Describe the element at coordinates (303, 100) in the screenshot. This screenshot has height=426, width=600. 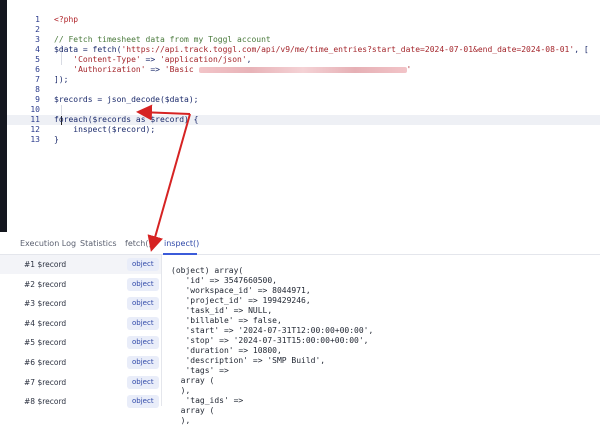
I see `code-line: 9 $records = json_decode($data);` at that location.